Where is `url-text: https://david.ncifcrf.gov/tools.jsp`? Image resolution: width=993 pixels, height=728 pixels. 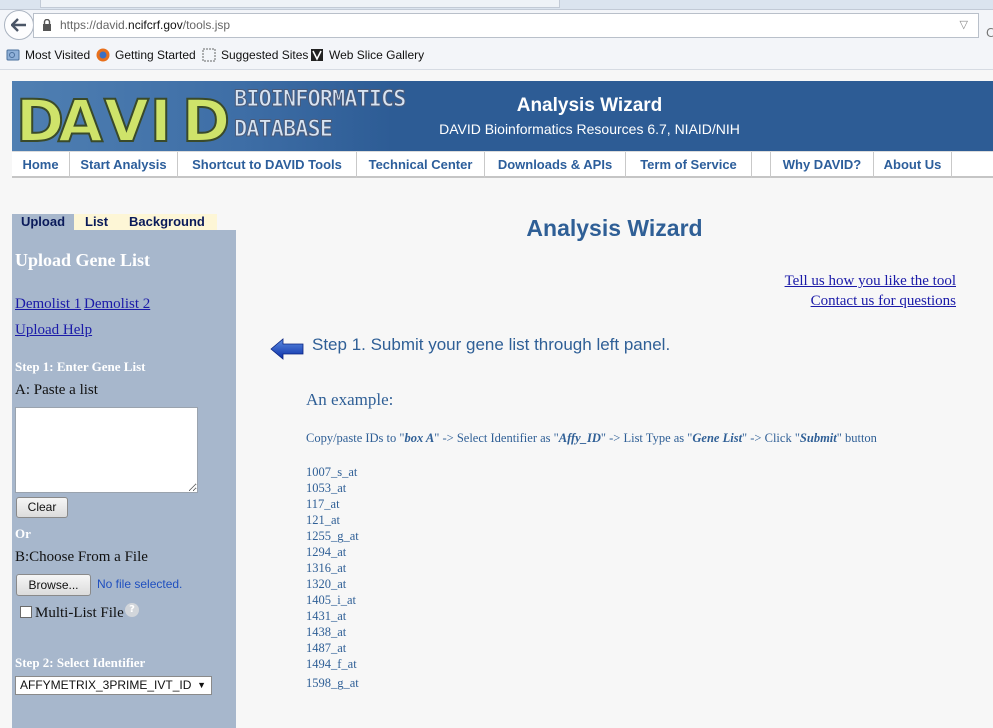
url-text: https://david.ncifcrf.gov/tools.jsp is located at coordinates (145, 25).